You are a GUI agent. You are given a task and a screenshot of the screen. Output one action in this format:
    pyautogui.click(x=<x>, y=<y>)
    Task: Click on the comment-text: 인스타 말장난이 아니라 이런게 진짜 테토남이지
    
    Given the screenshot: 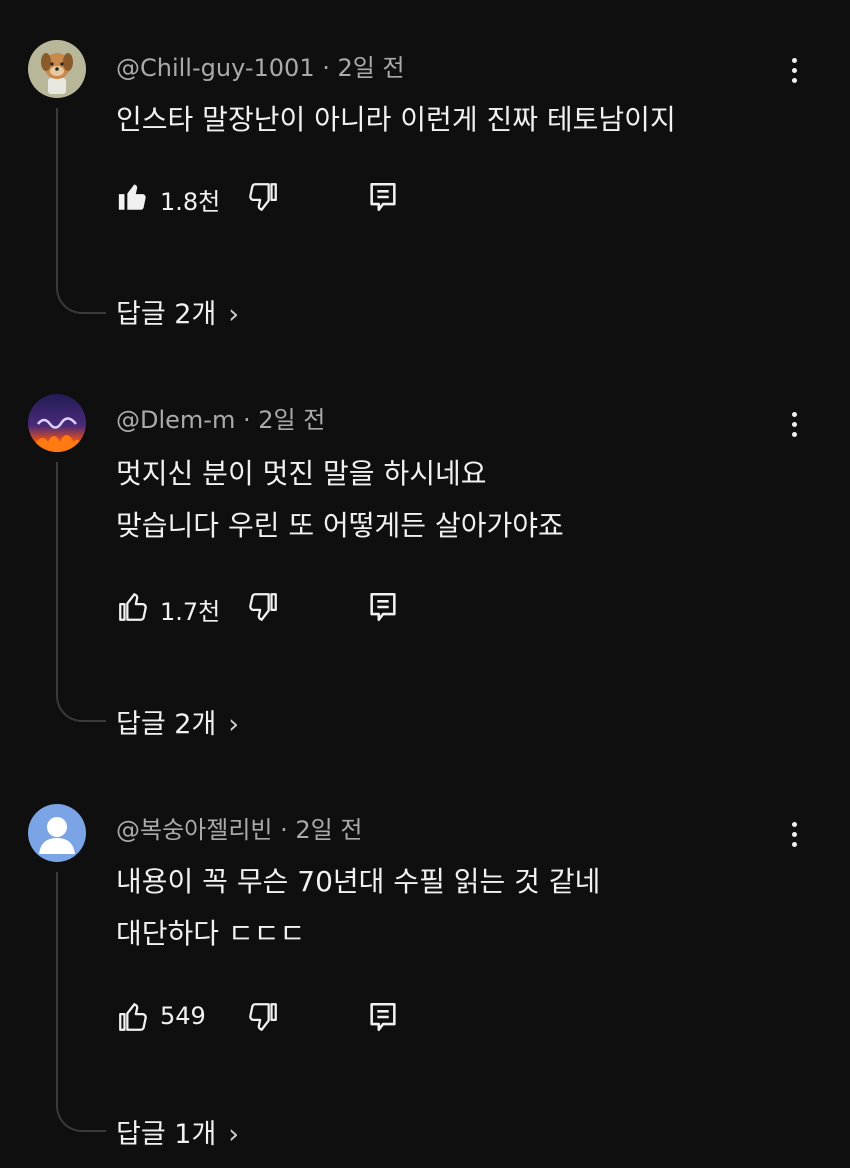 What is the action you would take?
    pyautogui.click(x=396, y=120)
    